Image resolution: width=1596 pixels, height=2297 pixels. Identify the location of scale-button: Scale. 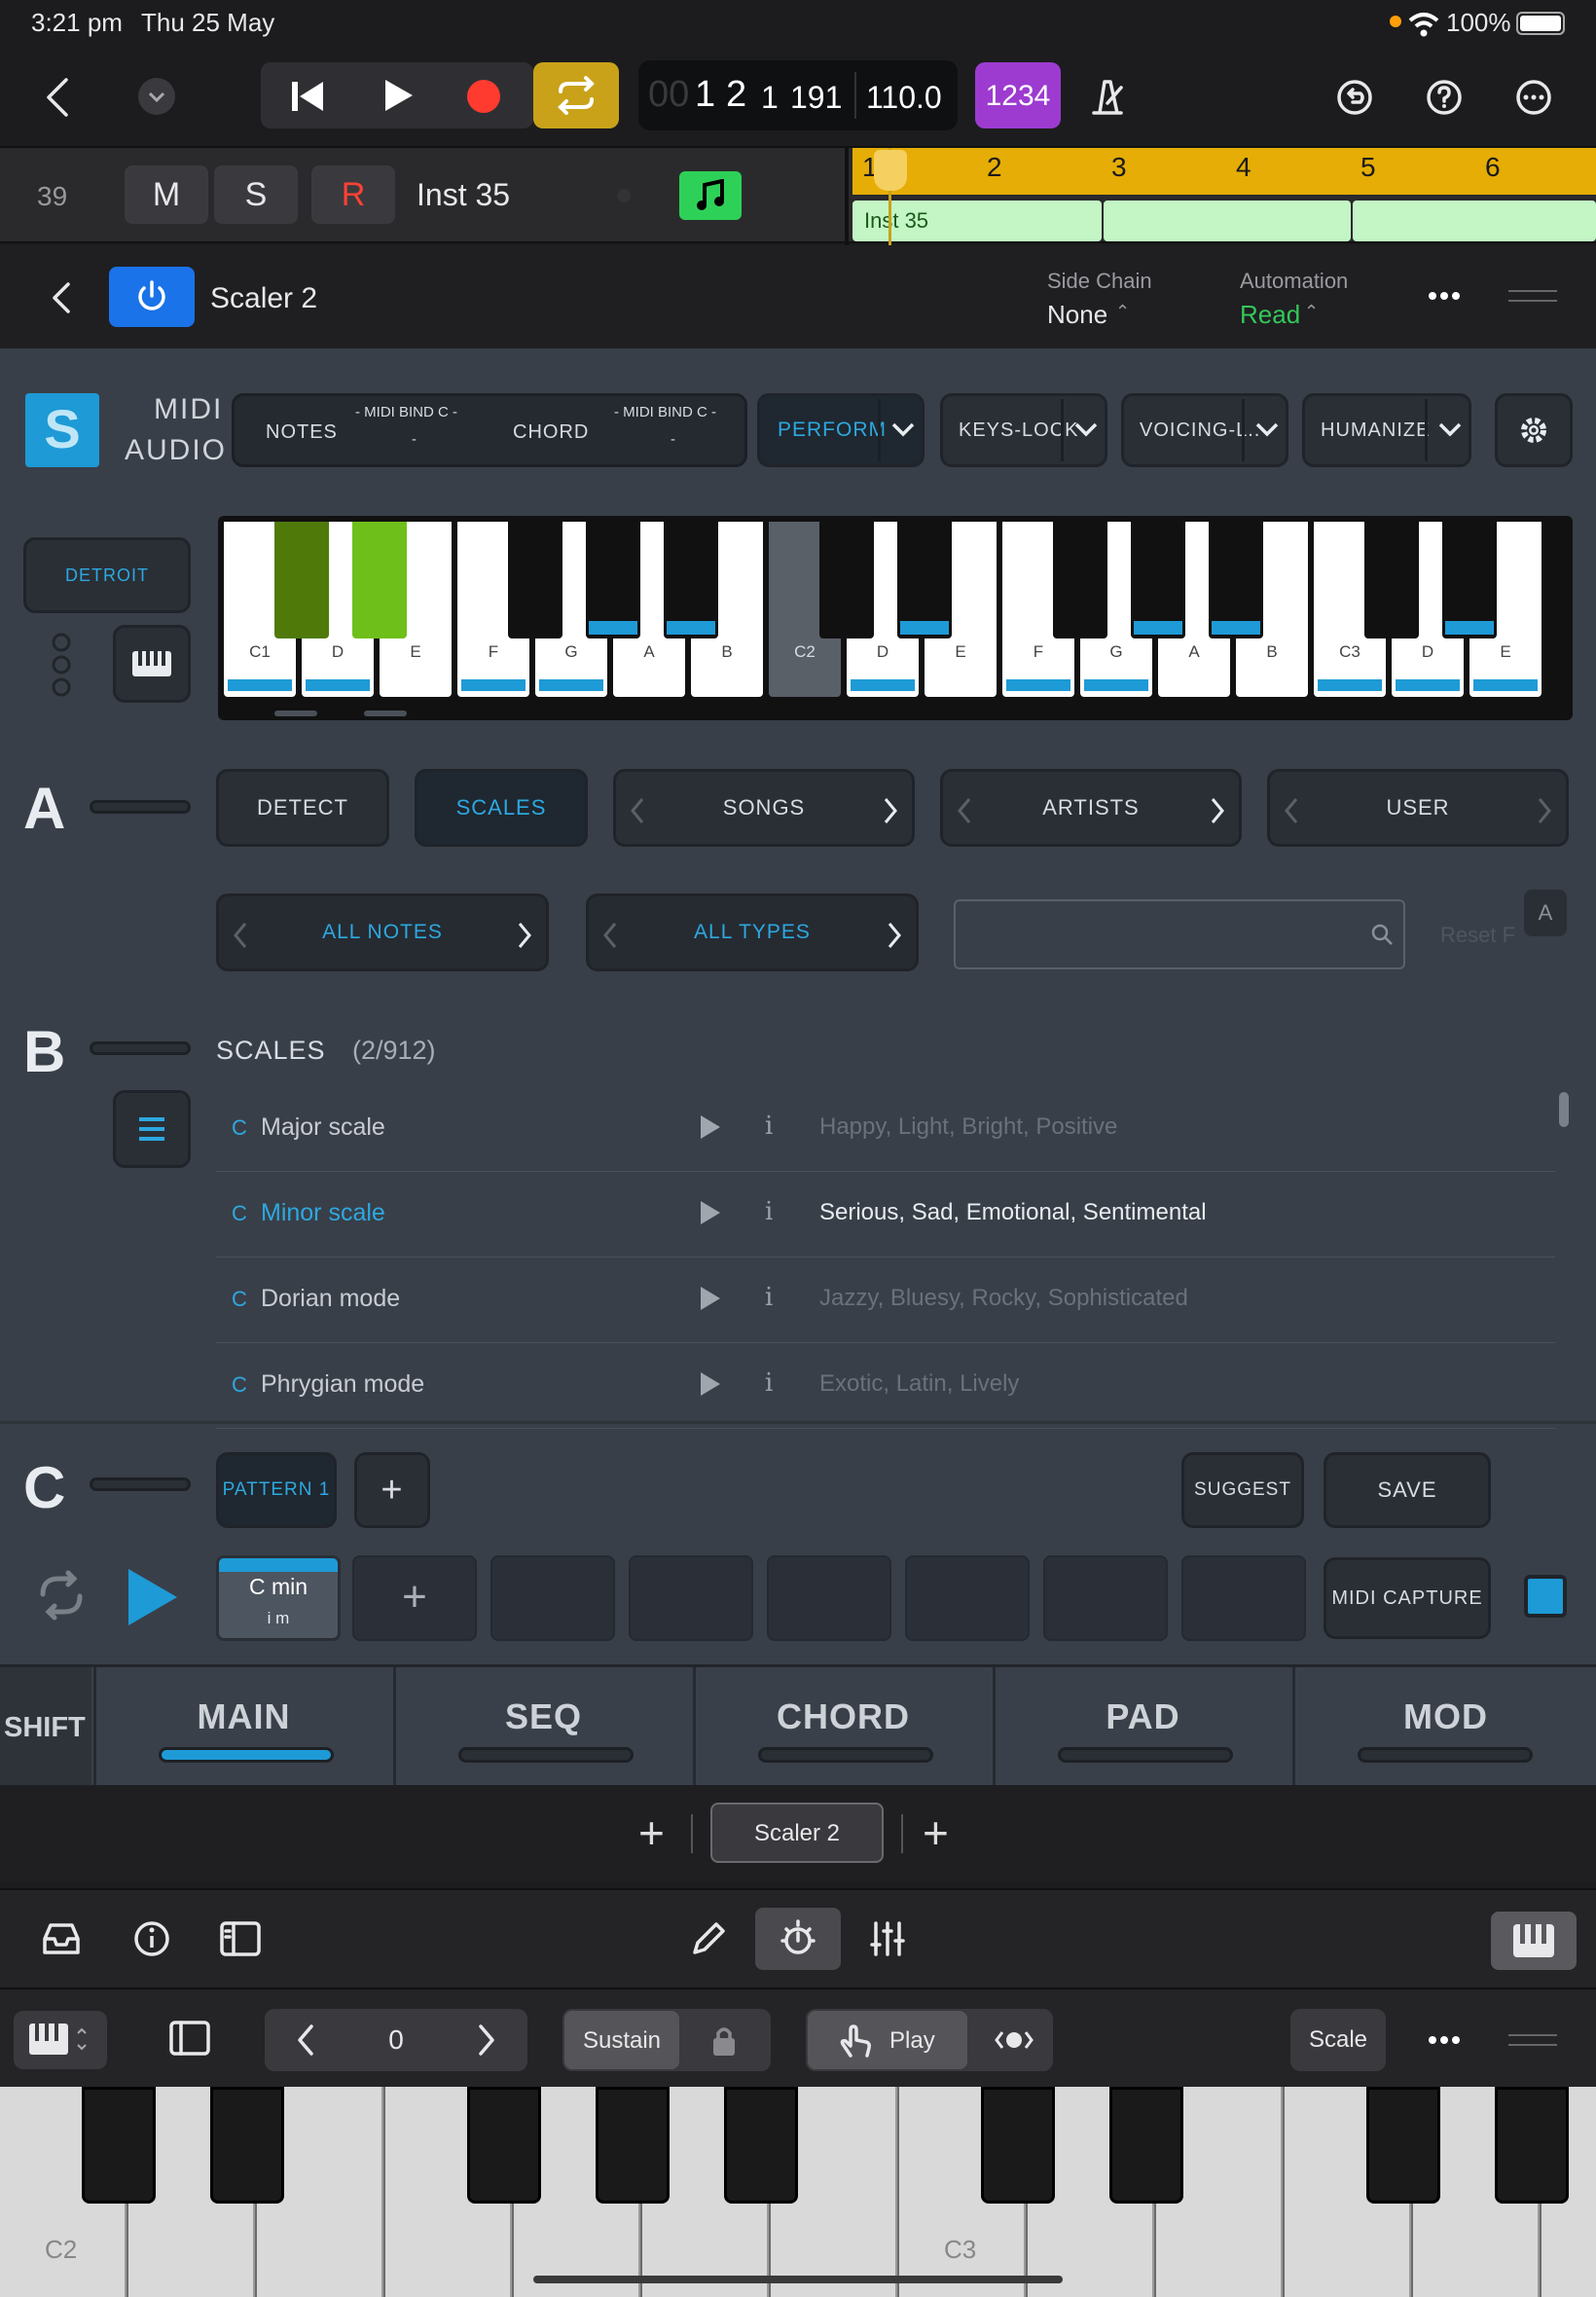
(1338, 2040).